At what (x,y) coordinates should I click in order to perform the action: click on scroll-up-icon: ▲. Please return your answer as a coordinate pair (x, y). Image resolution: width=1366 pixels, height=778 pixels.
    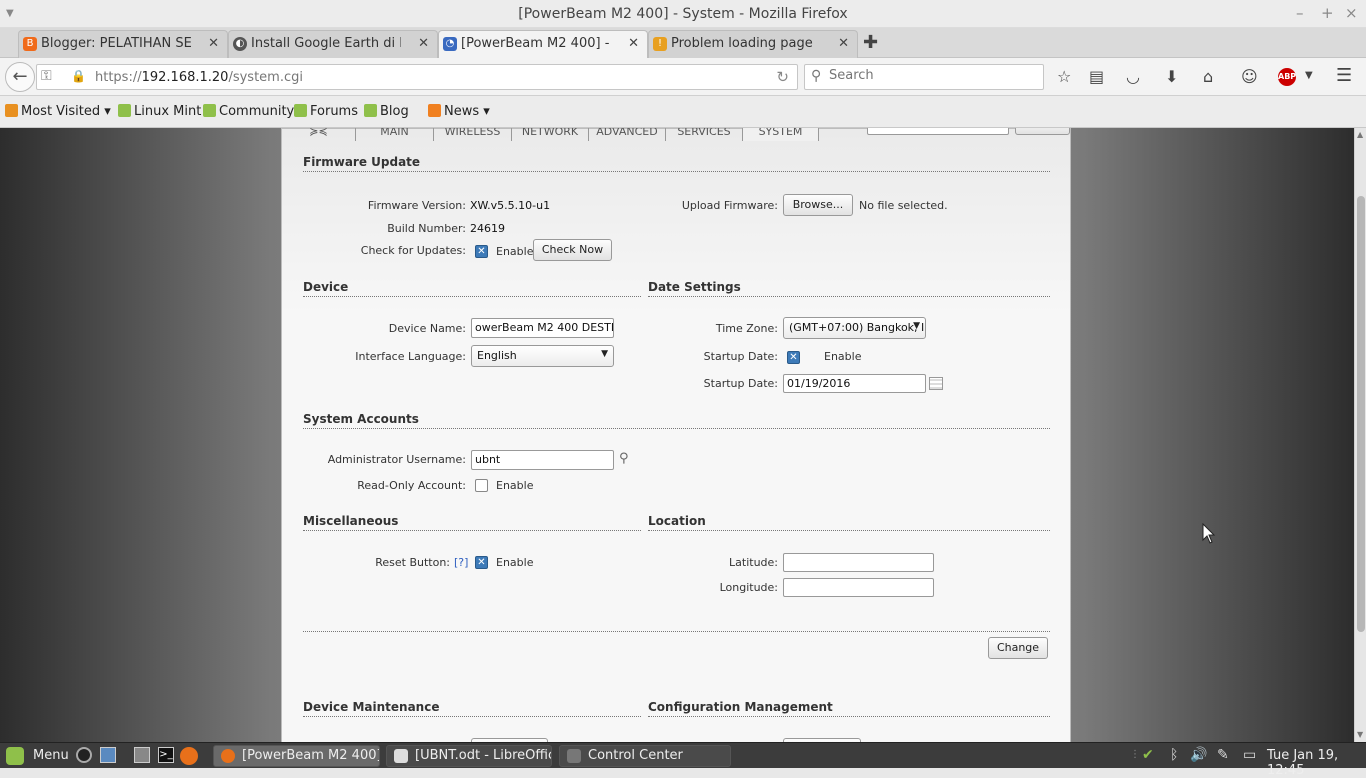
    Looking at the image, I should click on (1360, 134).